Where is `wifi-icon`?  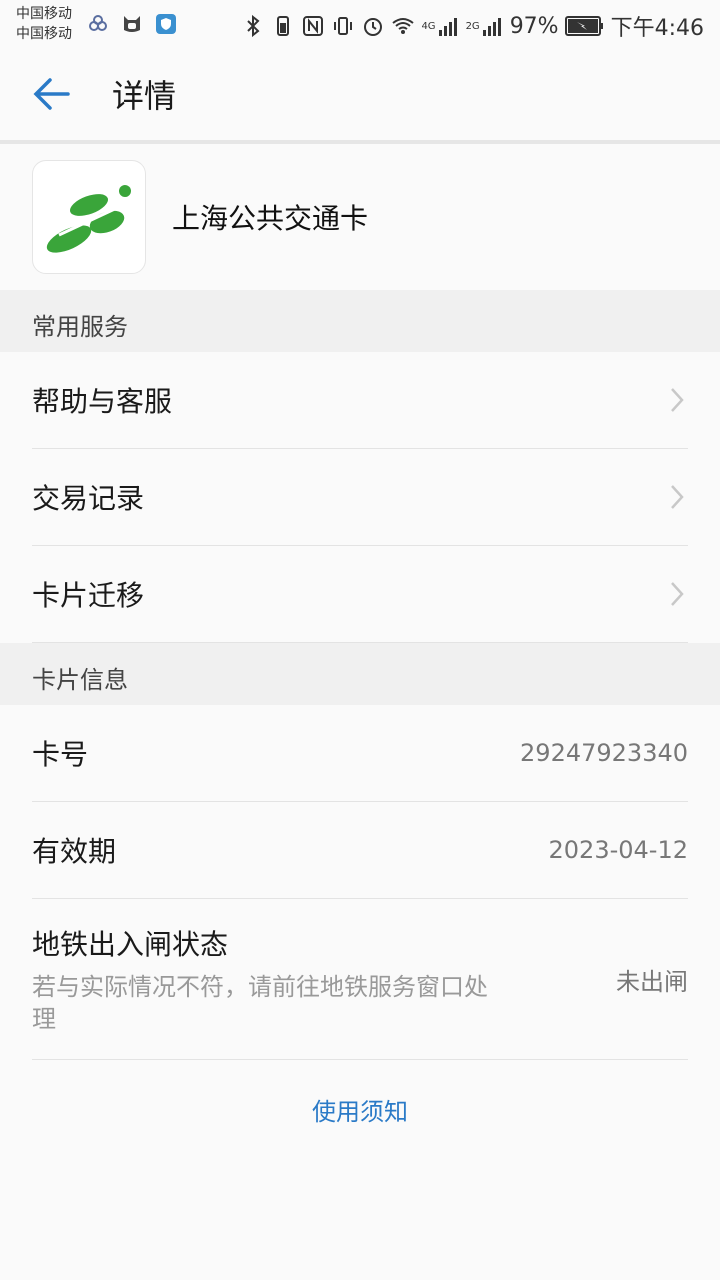 wifi-icon is located at coordinates (403, 26).